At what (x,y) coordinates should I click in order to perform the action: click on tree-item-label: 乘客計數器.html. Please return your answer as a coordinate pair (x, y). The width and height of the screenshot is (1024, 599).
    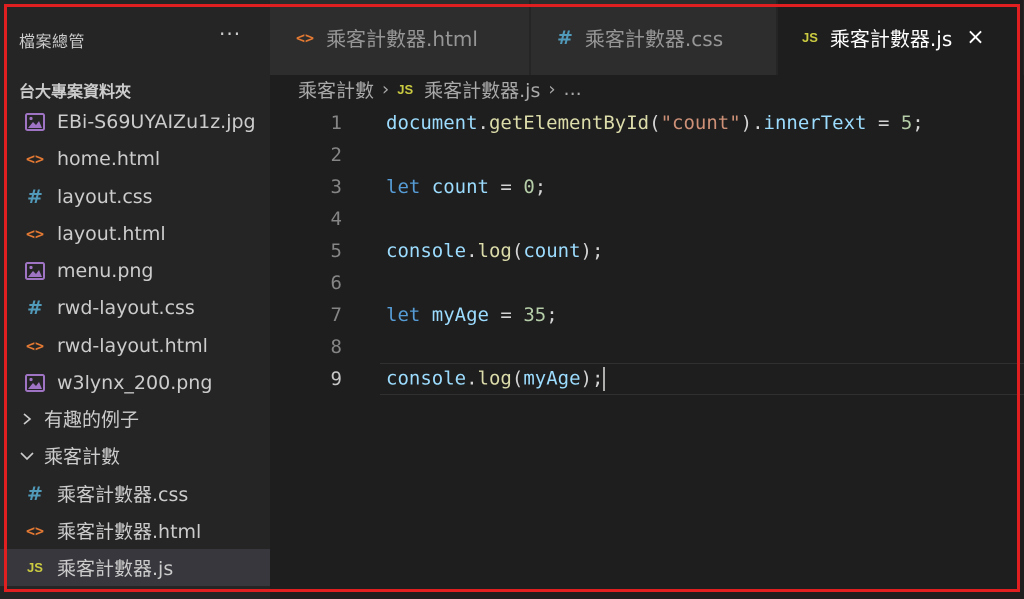
    Looking at the image, I should click on (129, 532).